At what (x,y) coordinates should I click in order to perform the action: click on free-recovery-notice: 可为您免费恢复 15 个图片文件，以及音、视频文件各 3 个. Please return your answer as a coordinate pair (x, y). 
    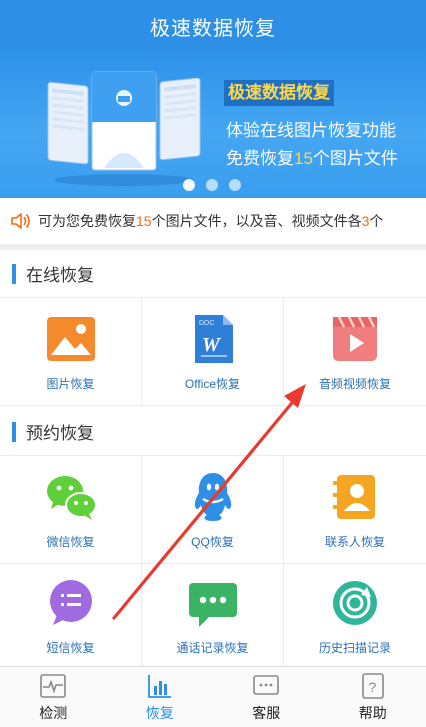
    Looking at the image, I should click on (213, 221).